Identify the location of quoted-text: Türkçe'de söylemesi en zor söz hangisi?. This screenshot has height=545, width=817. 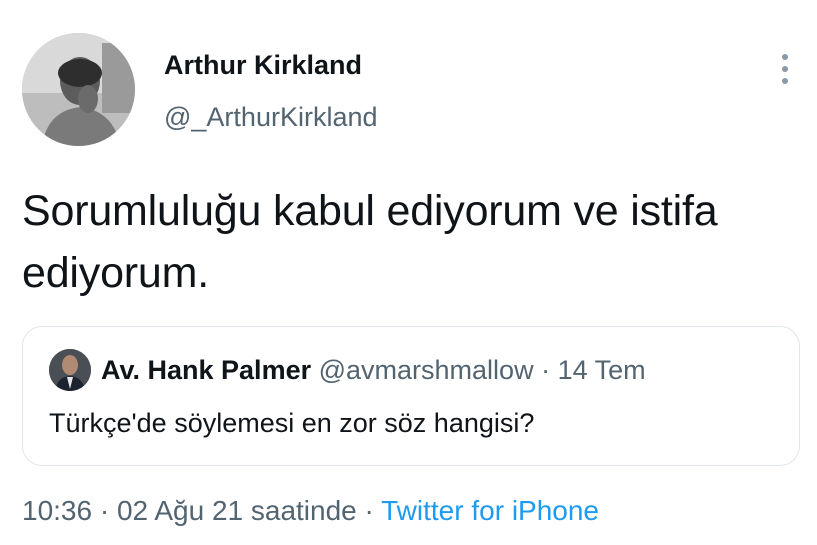
(292, 423).